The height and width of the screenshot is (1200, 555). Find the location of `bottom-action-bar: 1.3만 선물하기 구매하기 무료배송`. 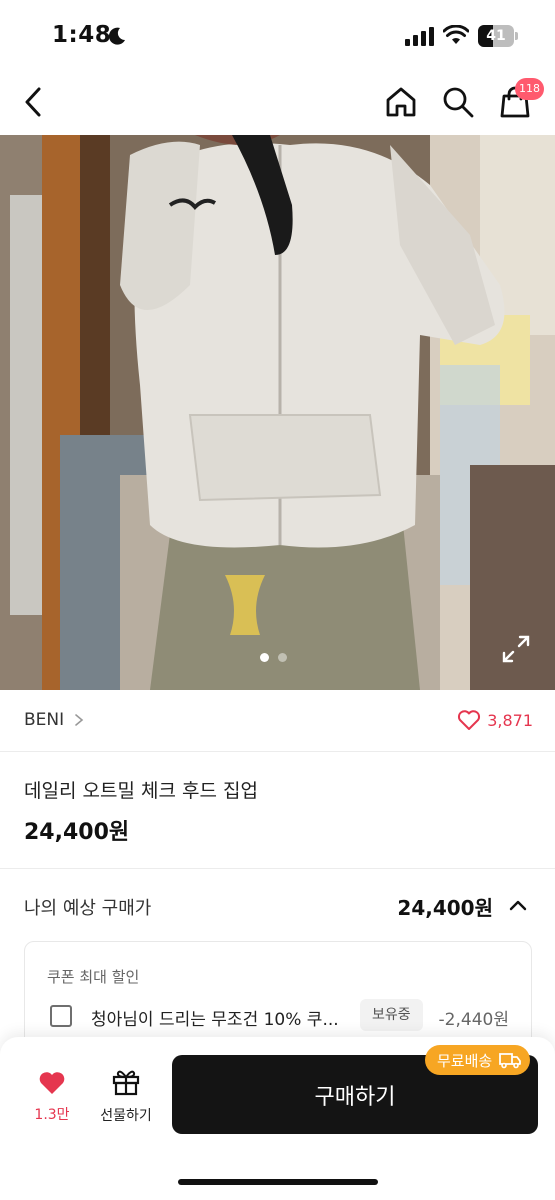

bottom-action-bar: 1.3만 선물하기 구매하기 무료배송 is located at coordinates (277, 1118).